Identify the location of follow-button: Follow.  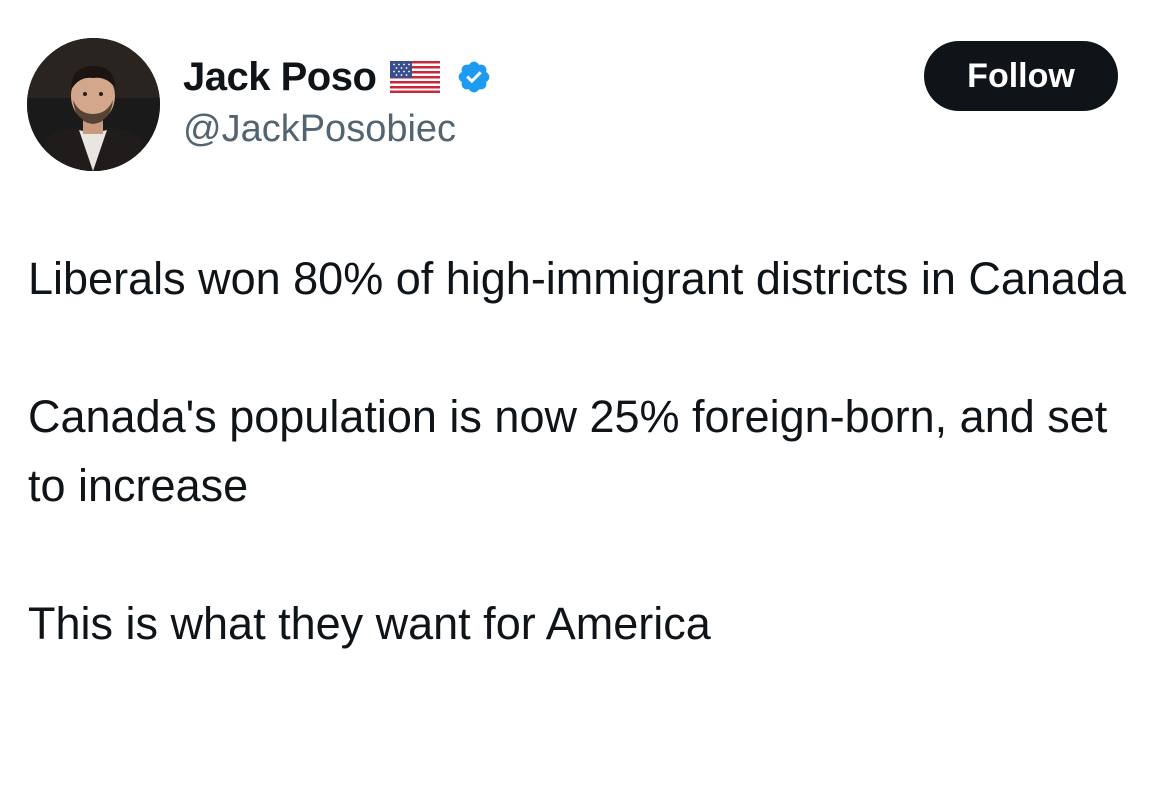
(1021, 76).